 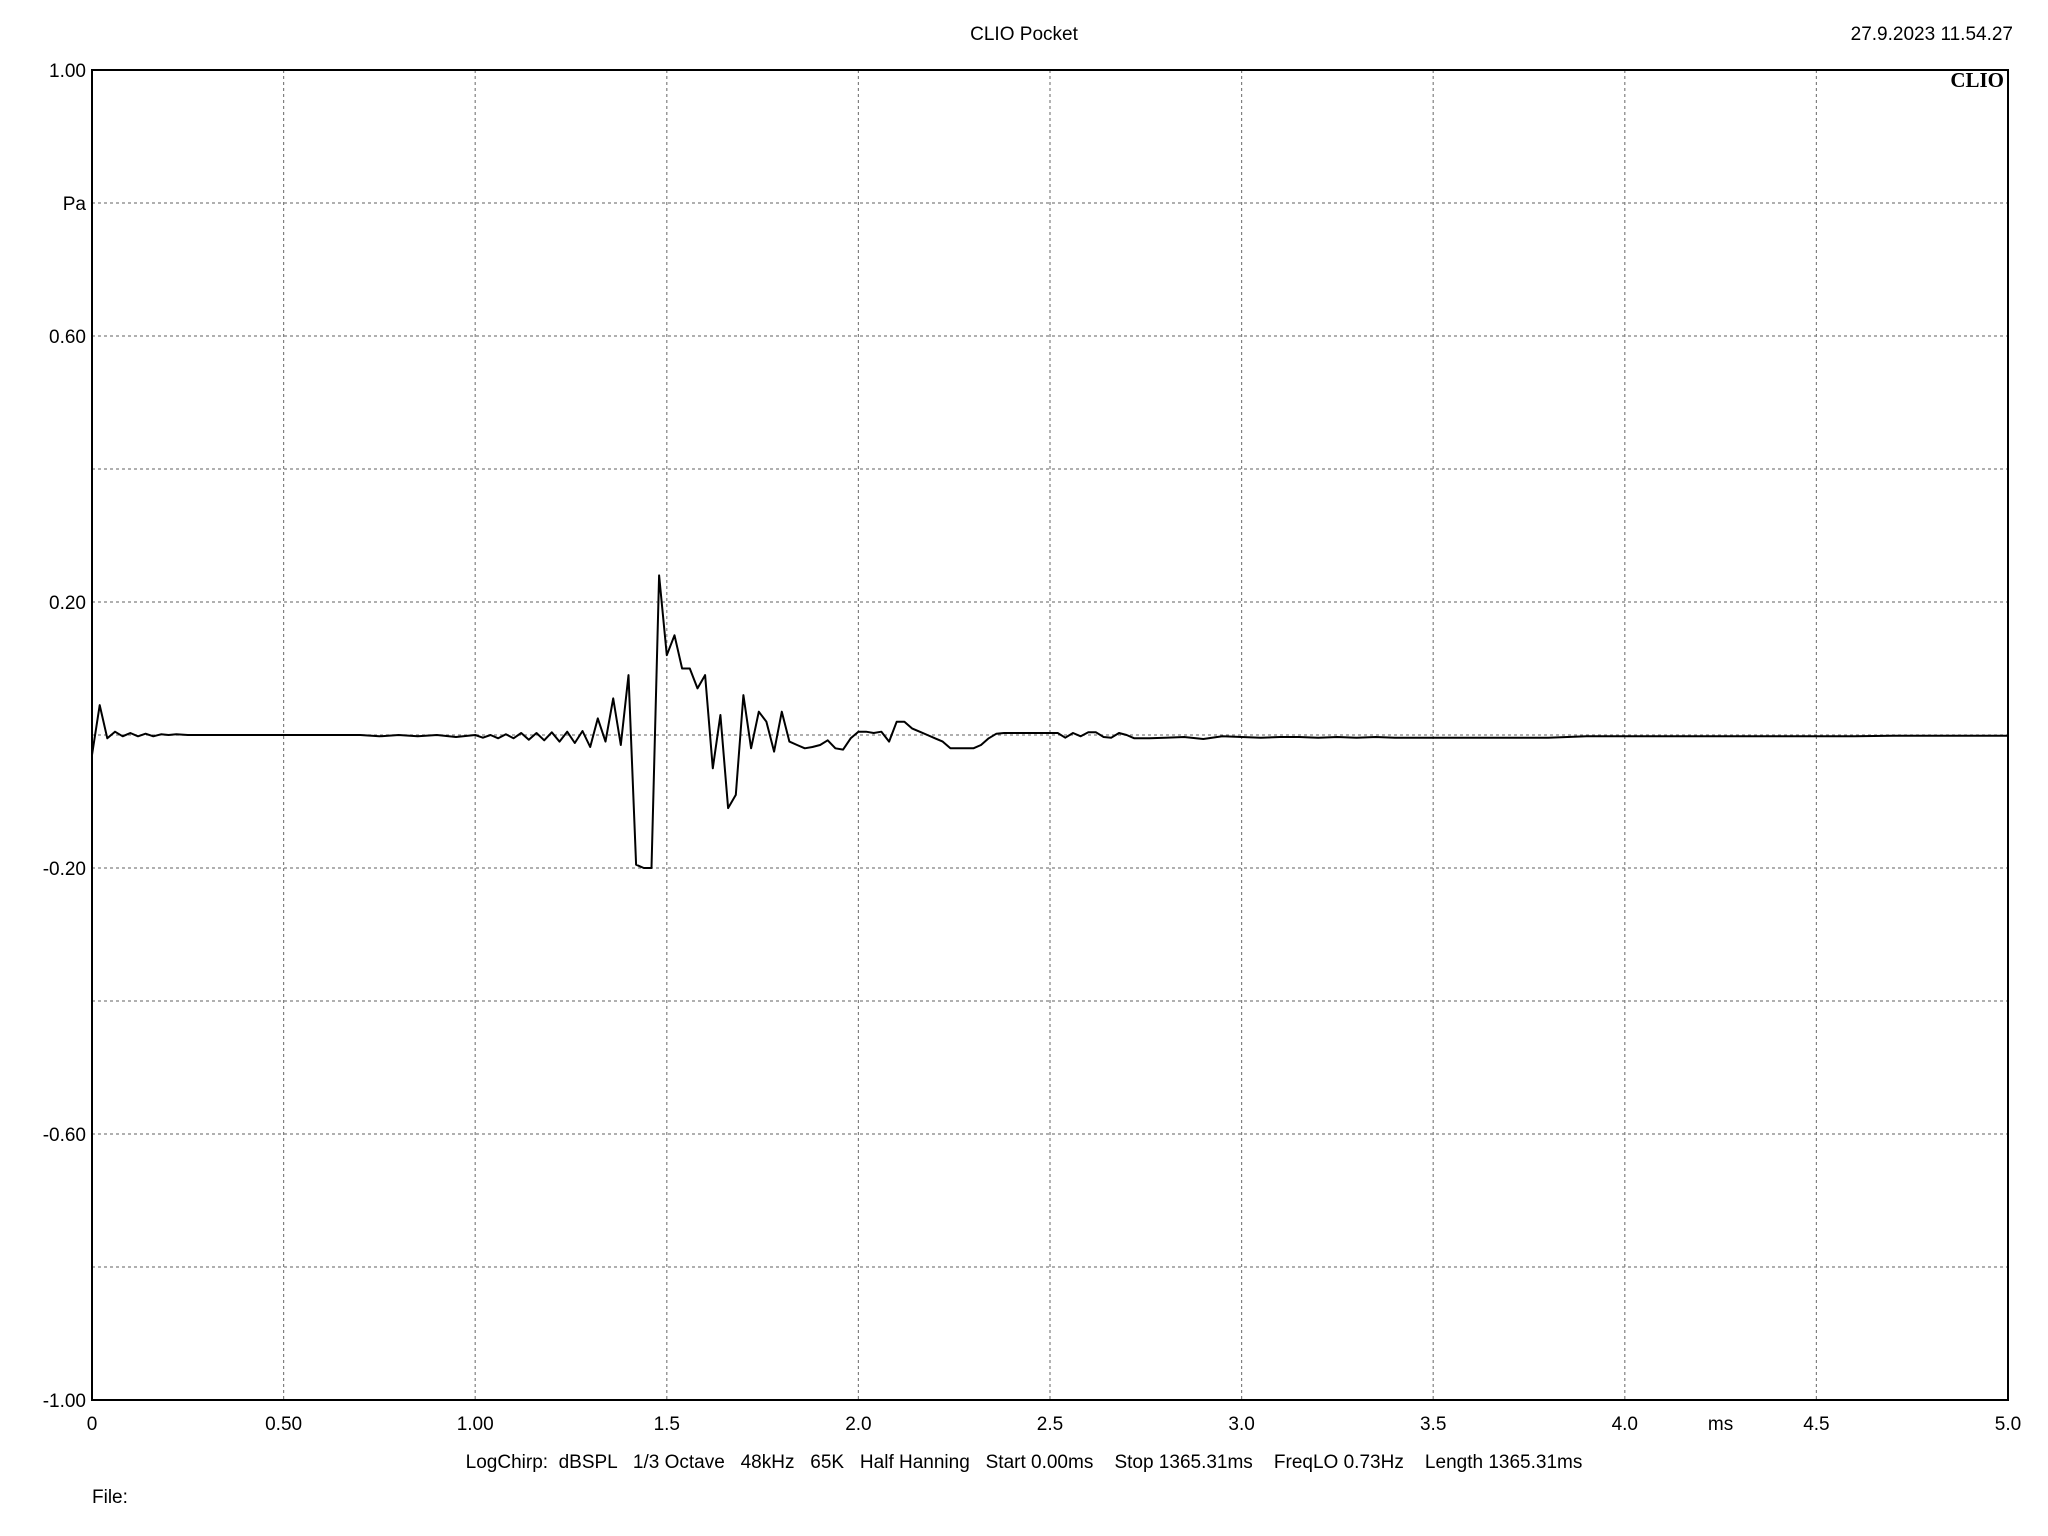 What do you see at coordinates (64, 869) in the screenshot?
I see `y-tick-label: -0.20` at bounding box center [64, 869].